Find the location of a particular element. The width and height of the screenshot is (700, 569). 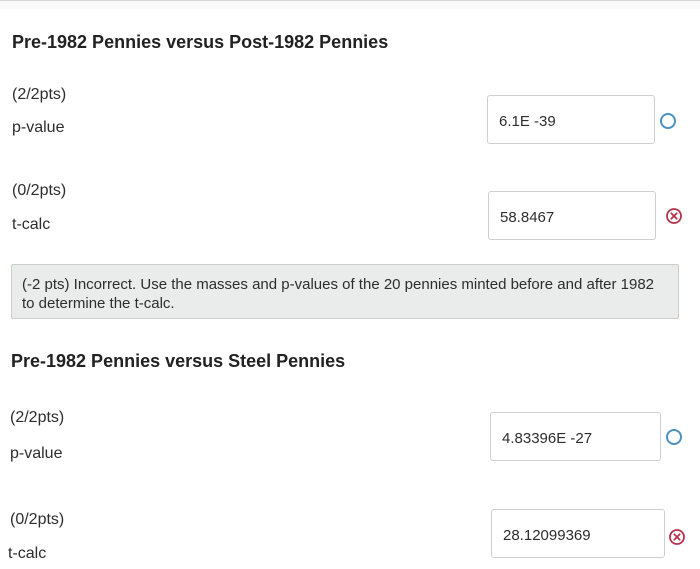

section-title-steel: Pre-1982 Pennies versus Steel Pennies is located at coordinates (178, 361).